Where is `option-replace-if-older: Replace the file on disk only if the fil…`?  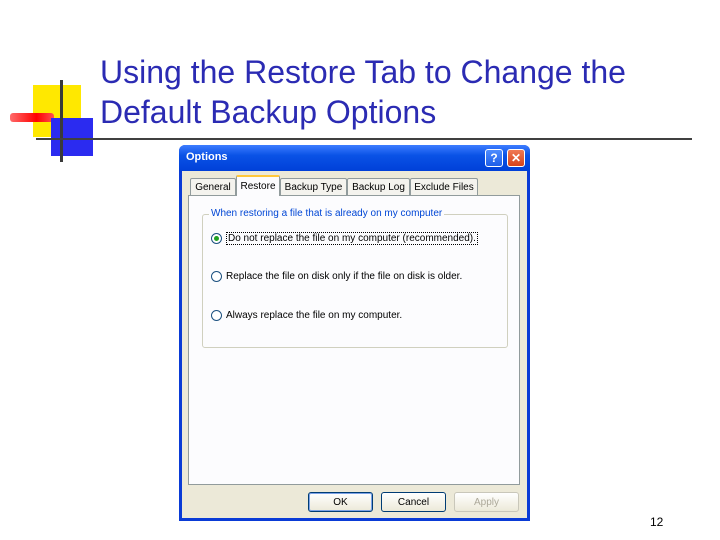
option-replace-if-older: Replace the file on disk only if the fil… is located at coordinates (336, 276).